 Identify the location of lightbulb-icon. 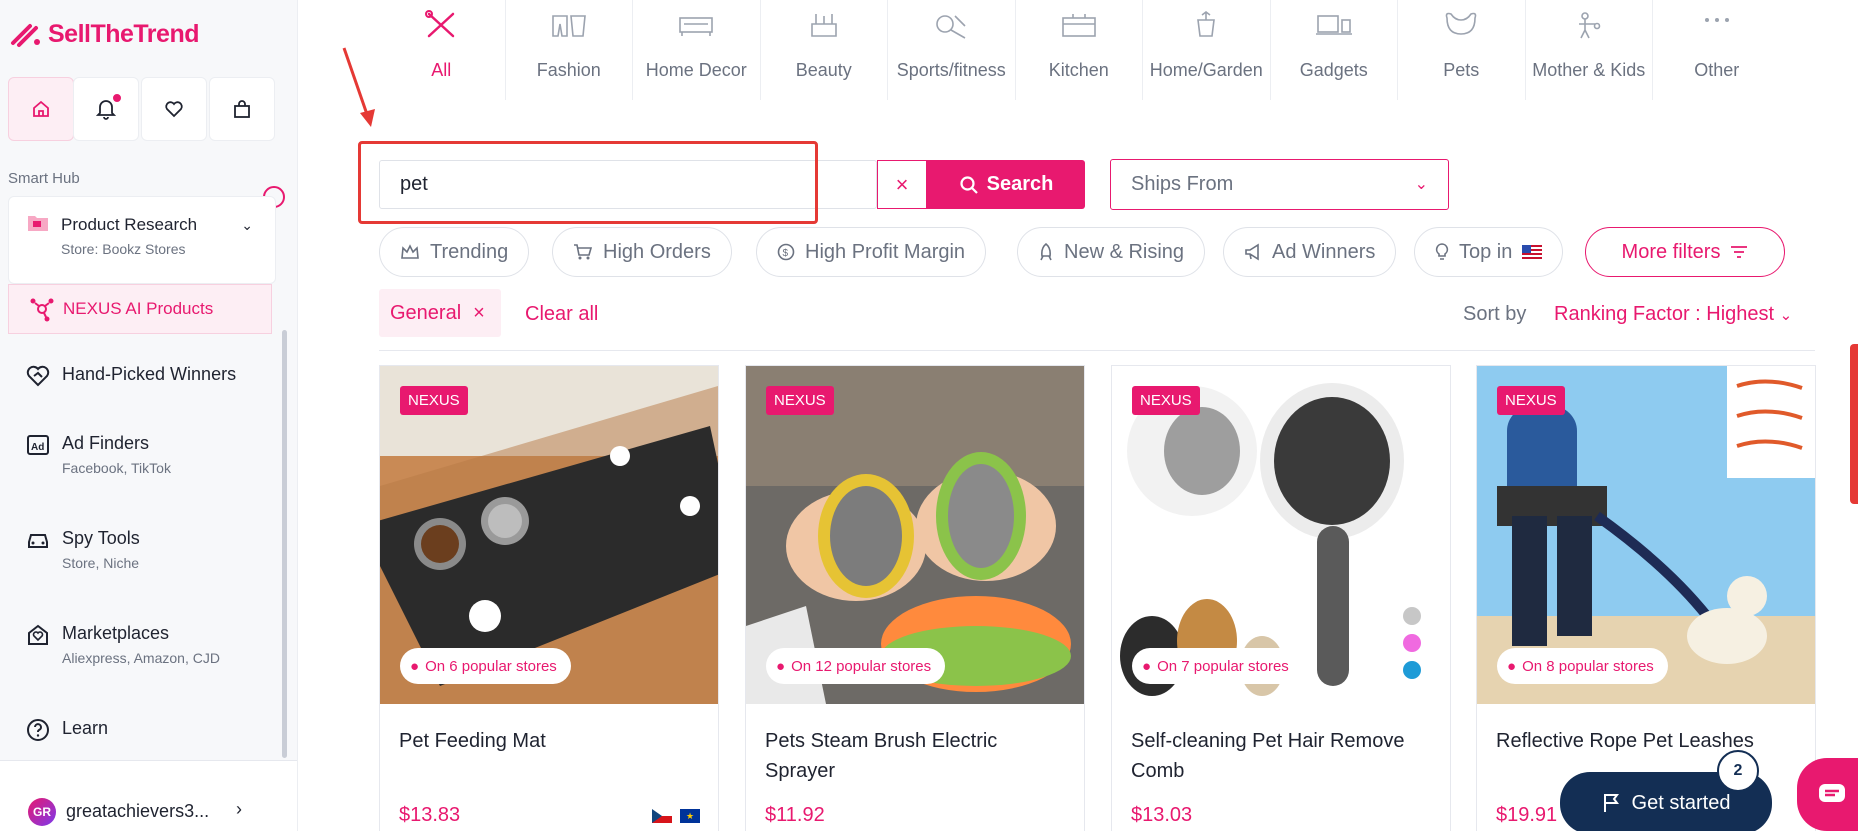
(1442, 251).